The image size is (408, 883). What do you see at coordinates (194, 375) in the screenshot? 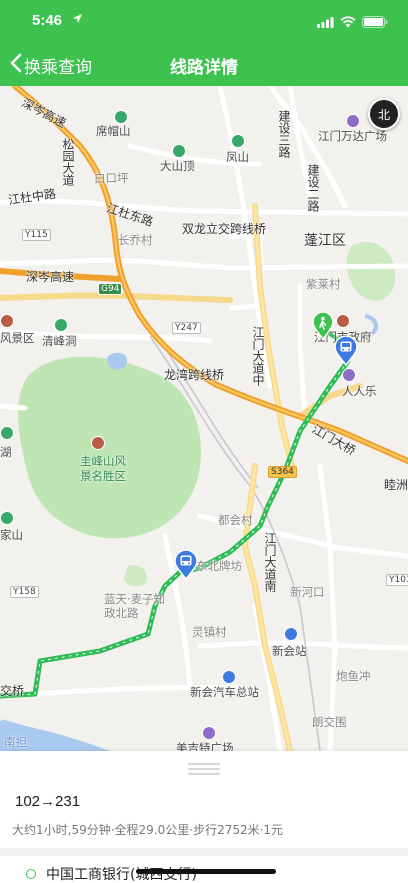
I see `map-label: 龙湾跨线桥` at bounding box center [194, 375].